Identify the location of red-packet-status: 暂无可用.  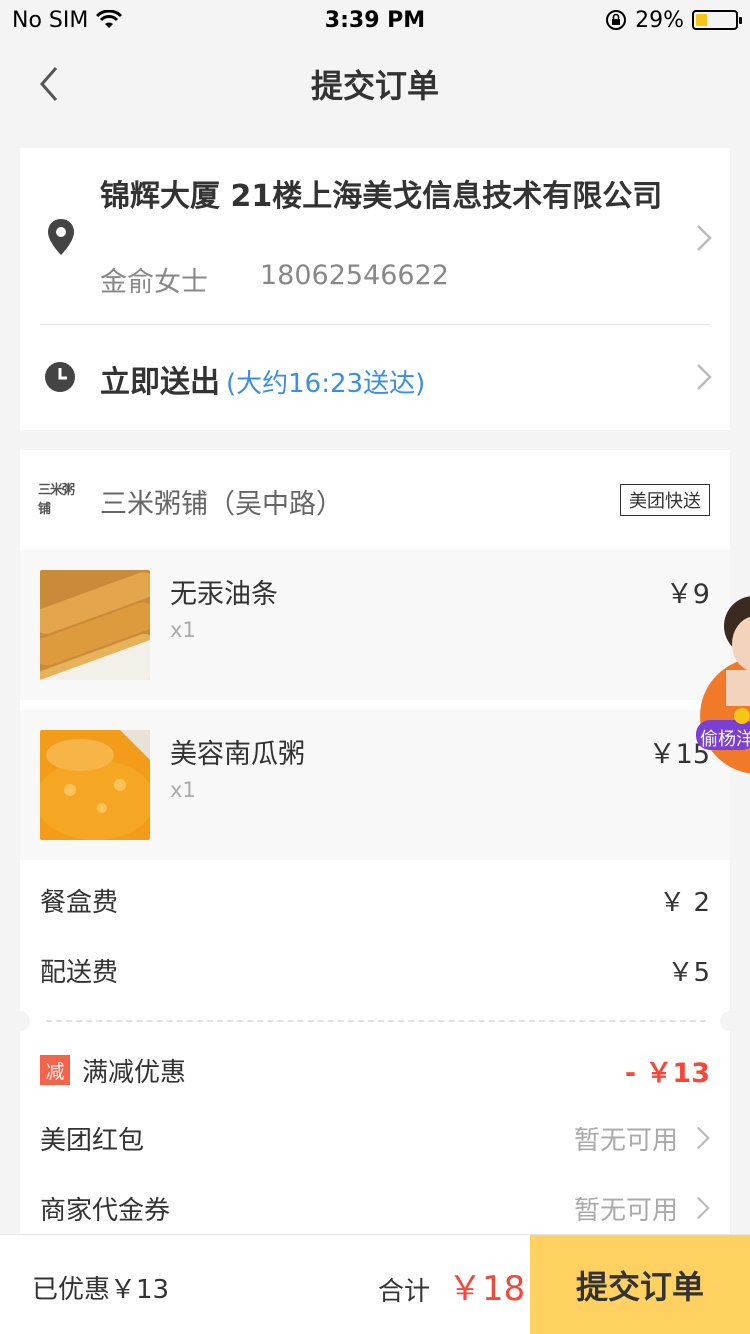
(642, 1138).